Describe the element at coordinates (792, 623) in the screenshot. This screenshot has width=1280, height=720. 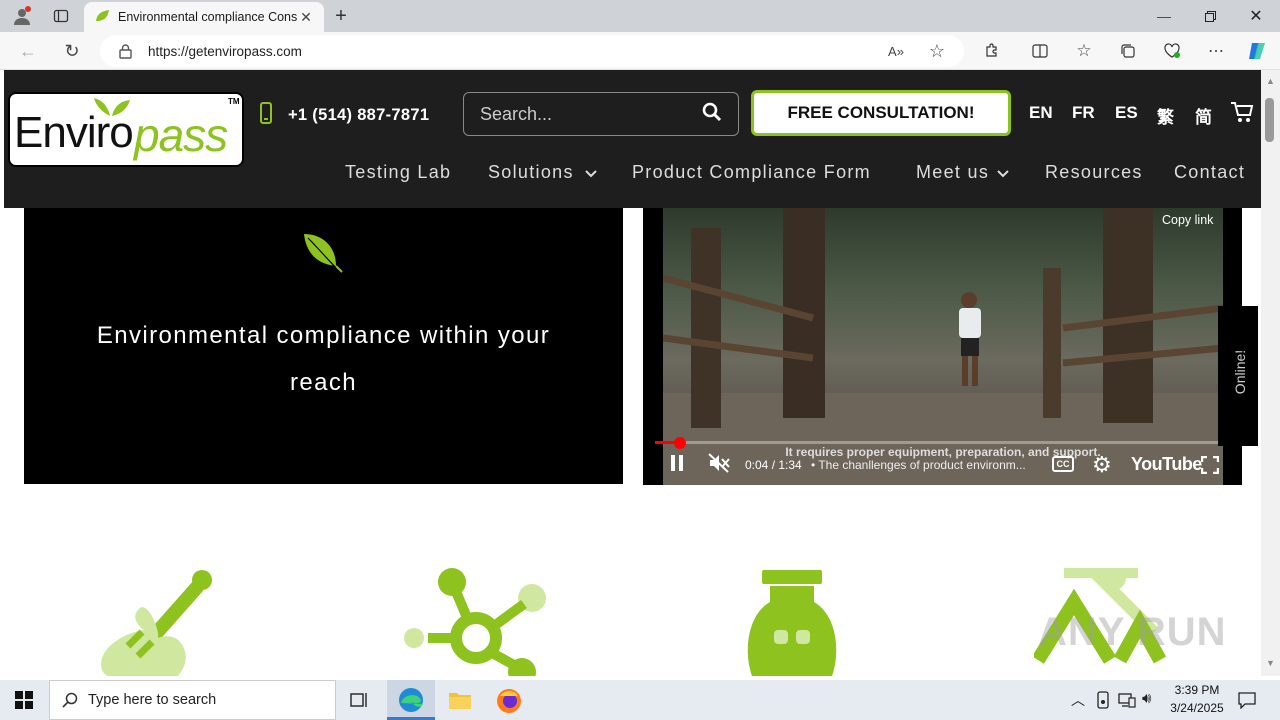
I see `poison-bottle-skull-icon` at that location.